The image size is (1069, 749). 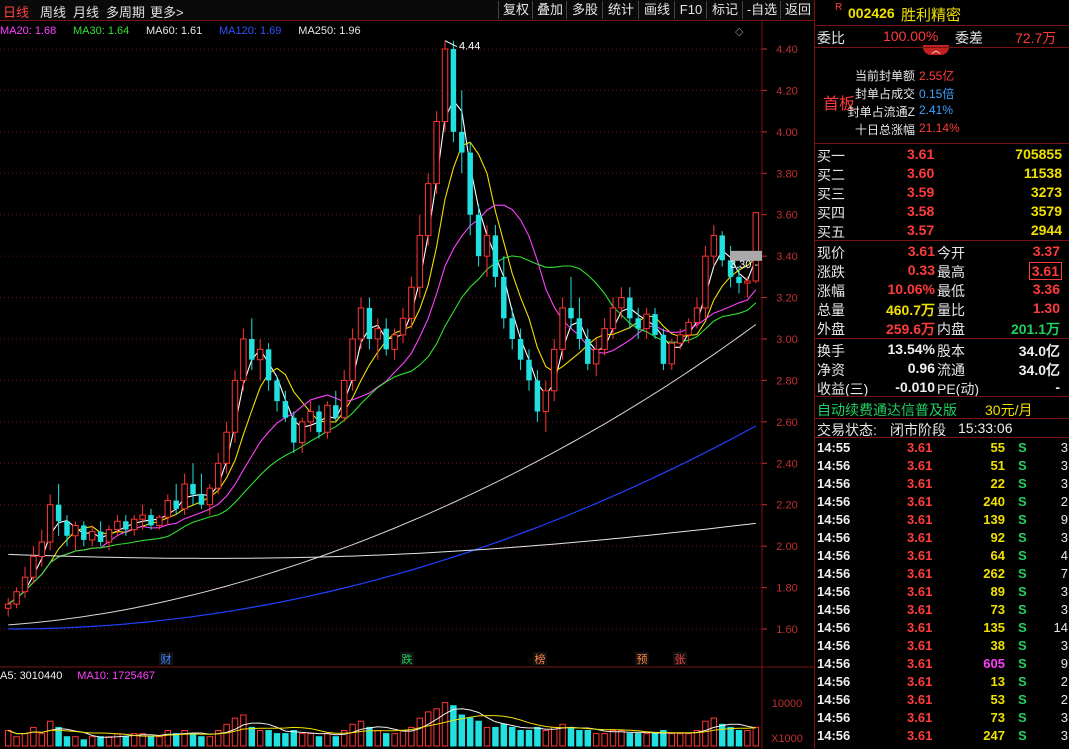 I want to click on y-tick-label: 3.20, so click(x=786, y=299).